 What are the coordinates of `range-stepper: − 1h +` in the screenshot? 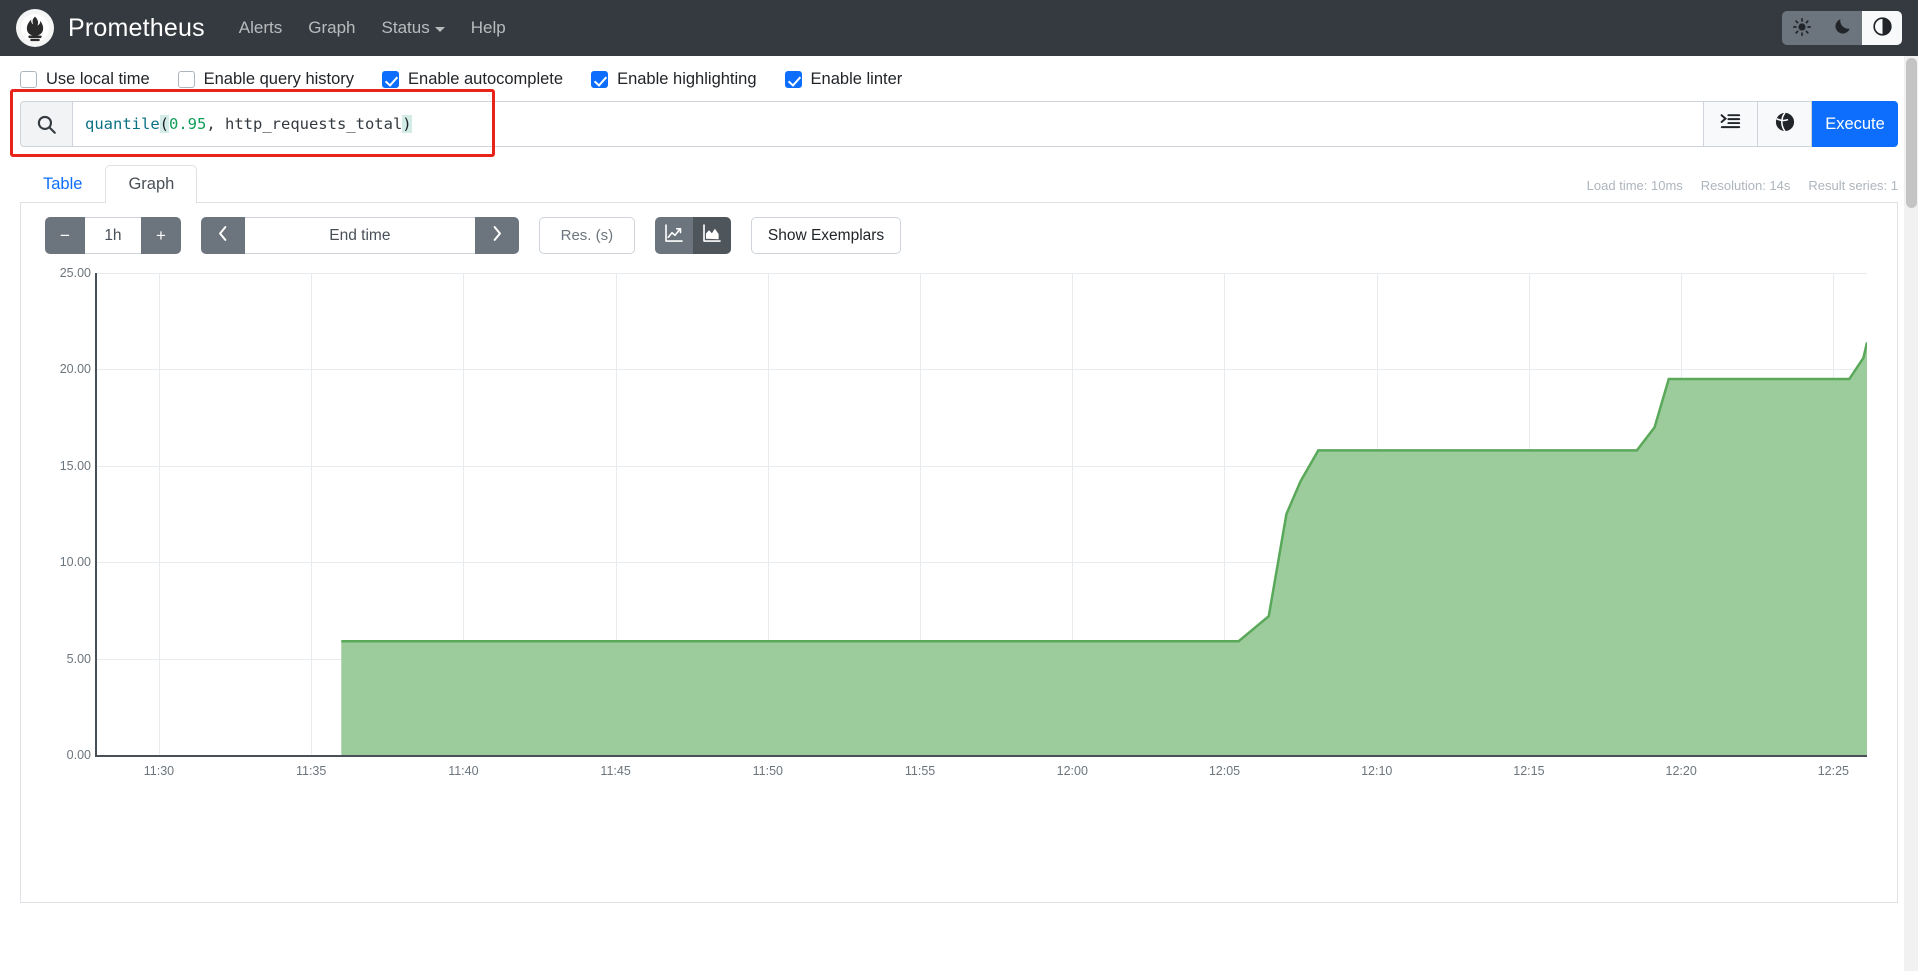 It's located at (113, 235).